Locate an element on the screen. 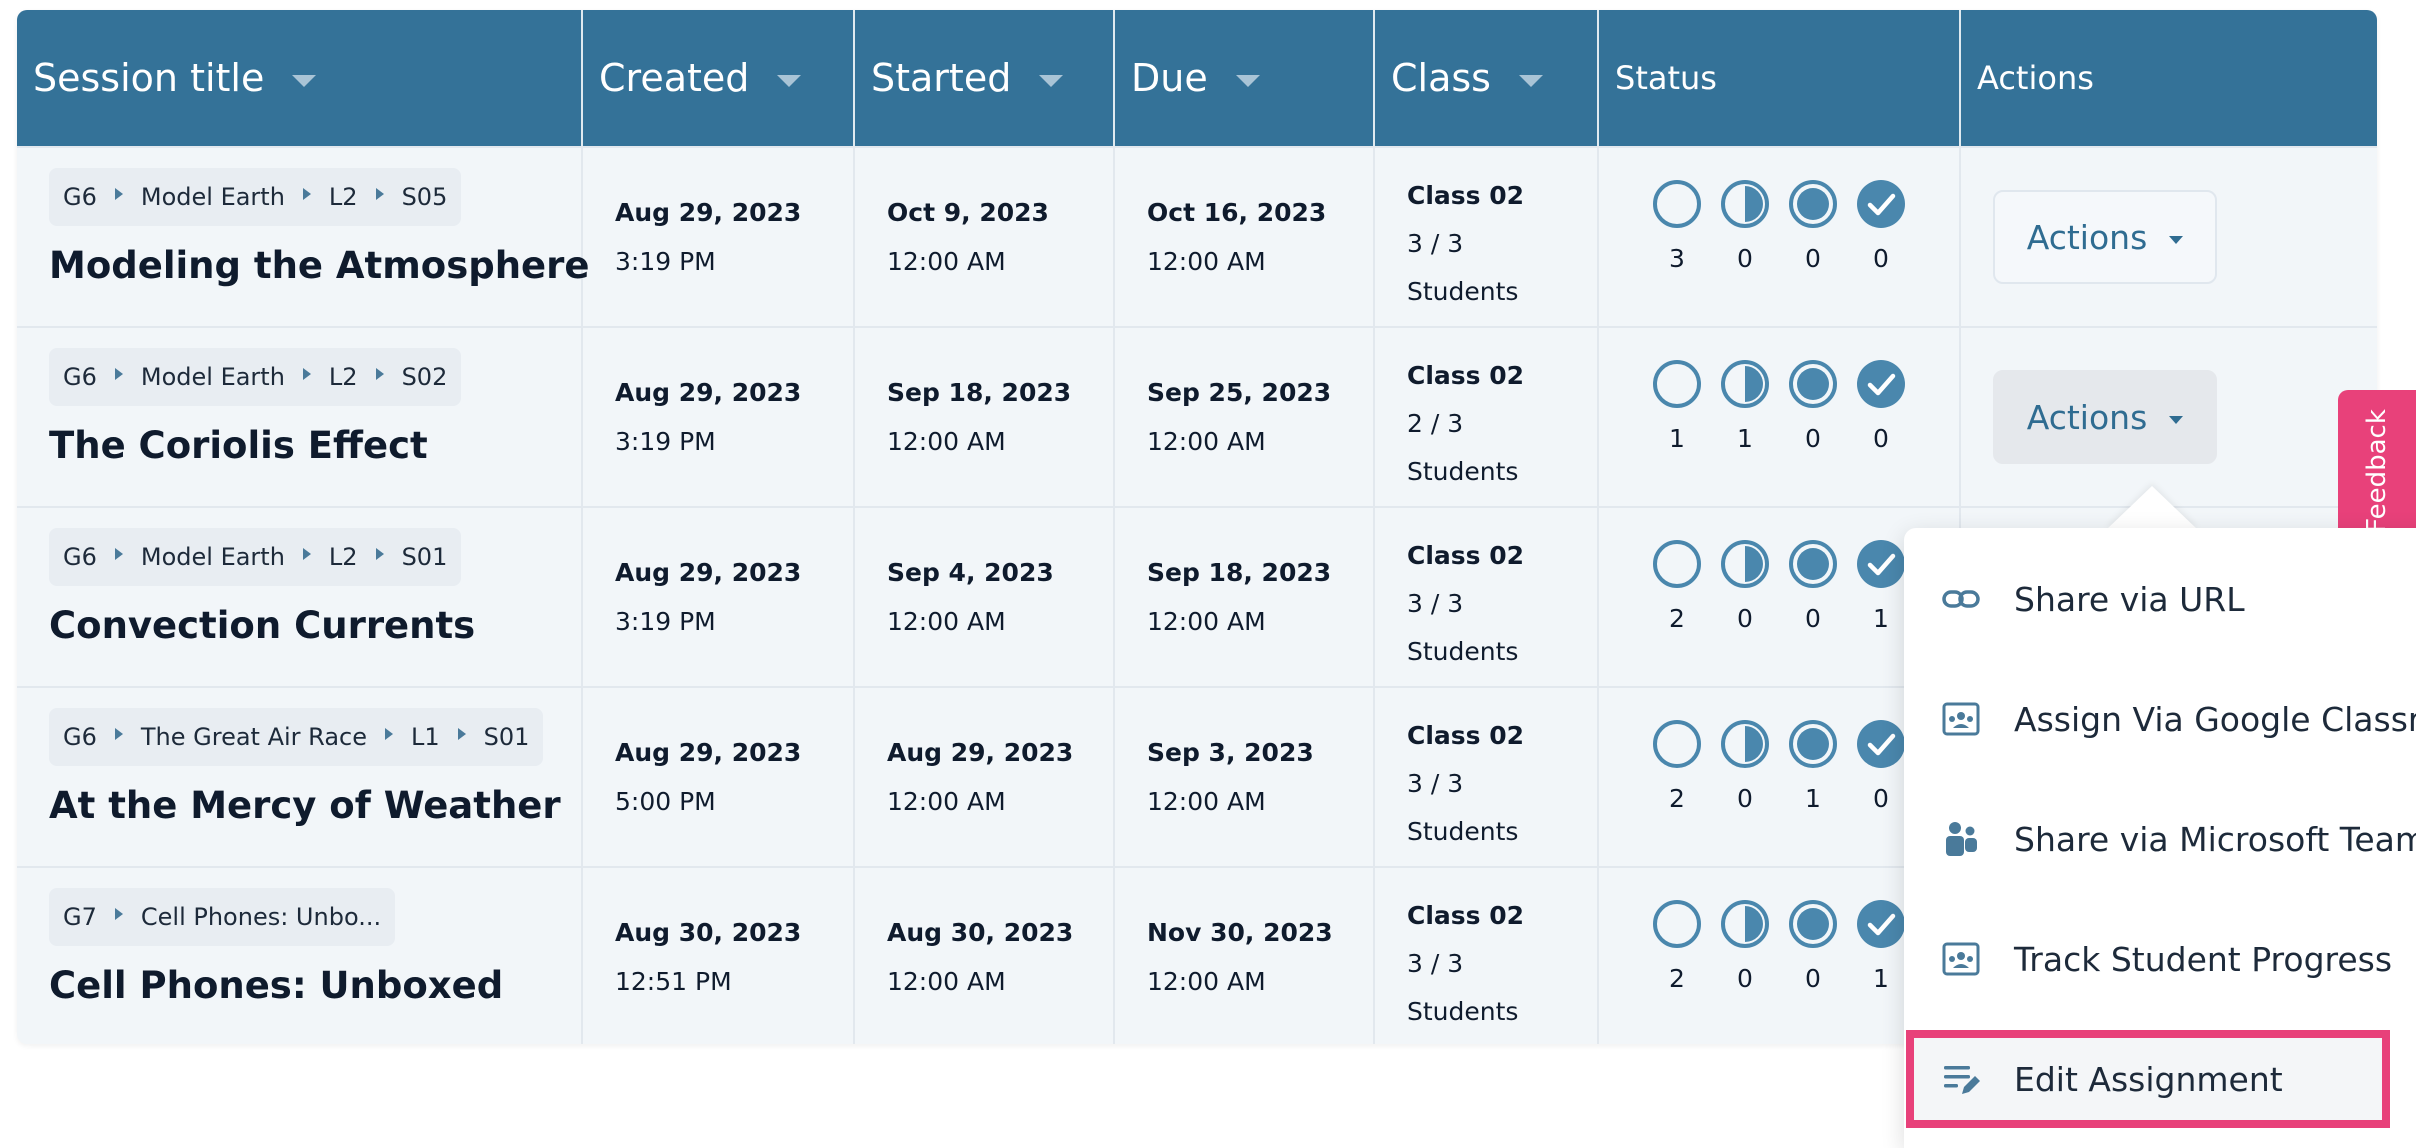  breadcrumb: G6 Model Earth L2 S02 is located at coordinates (255, 377).